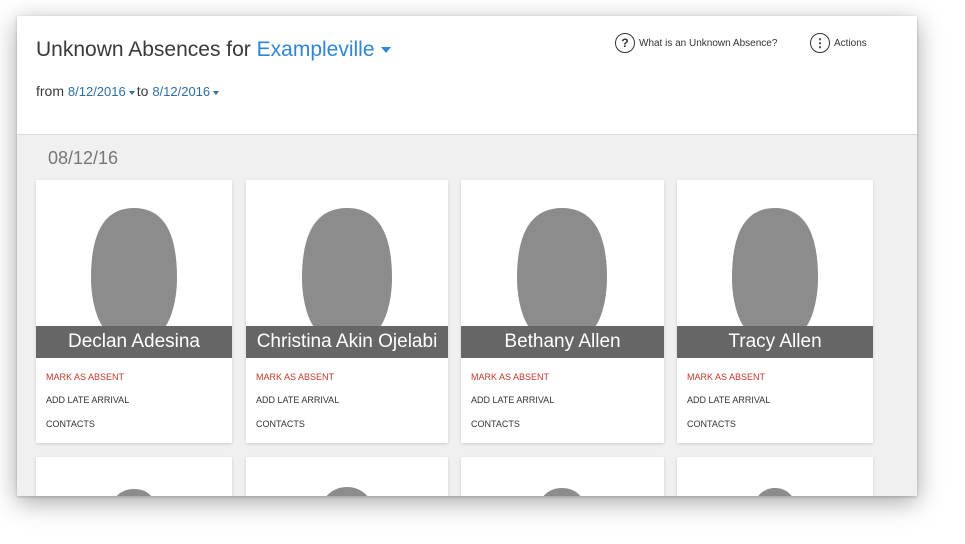 The image size is (965, 544). I want to click on school-name: Exampleville, so click(315, 49).